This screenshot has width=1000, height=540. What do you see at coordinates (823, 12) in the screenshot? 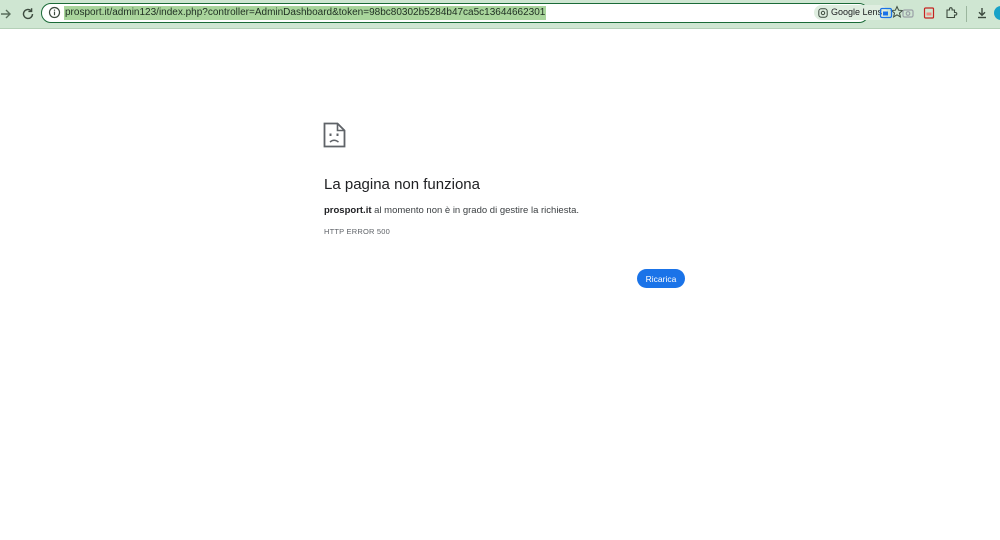
I see `google-lens-icon` at bounding box center [823, 12].